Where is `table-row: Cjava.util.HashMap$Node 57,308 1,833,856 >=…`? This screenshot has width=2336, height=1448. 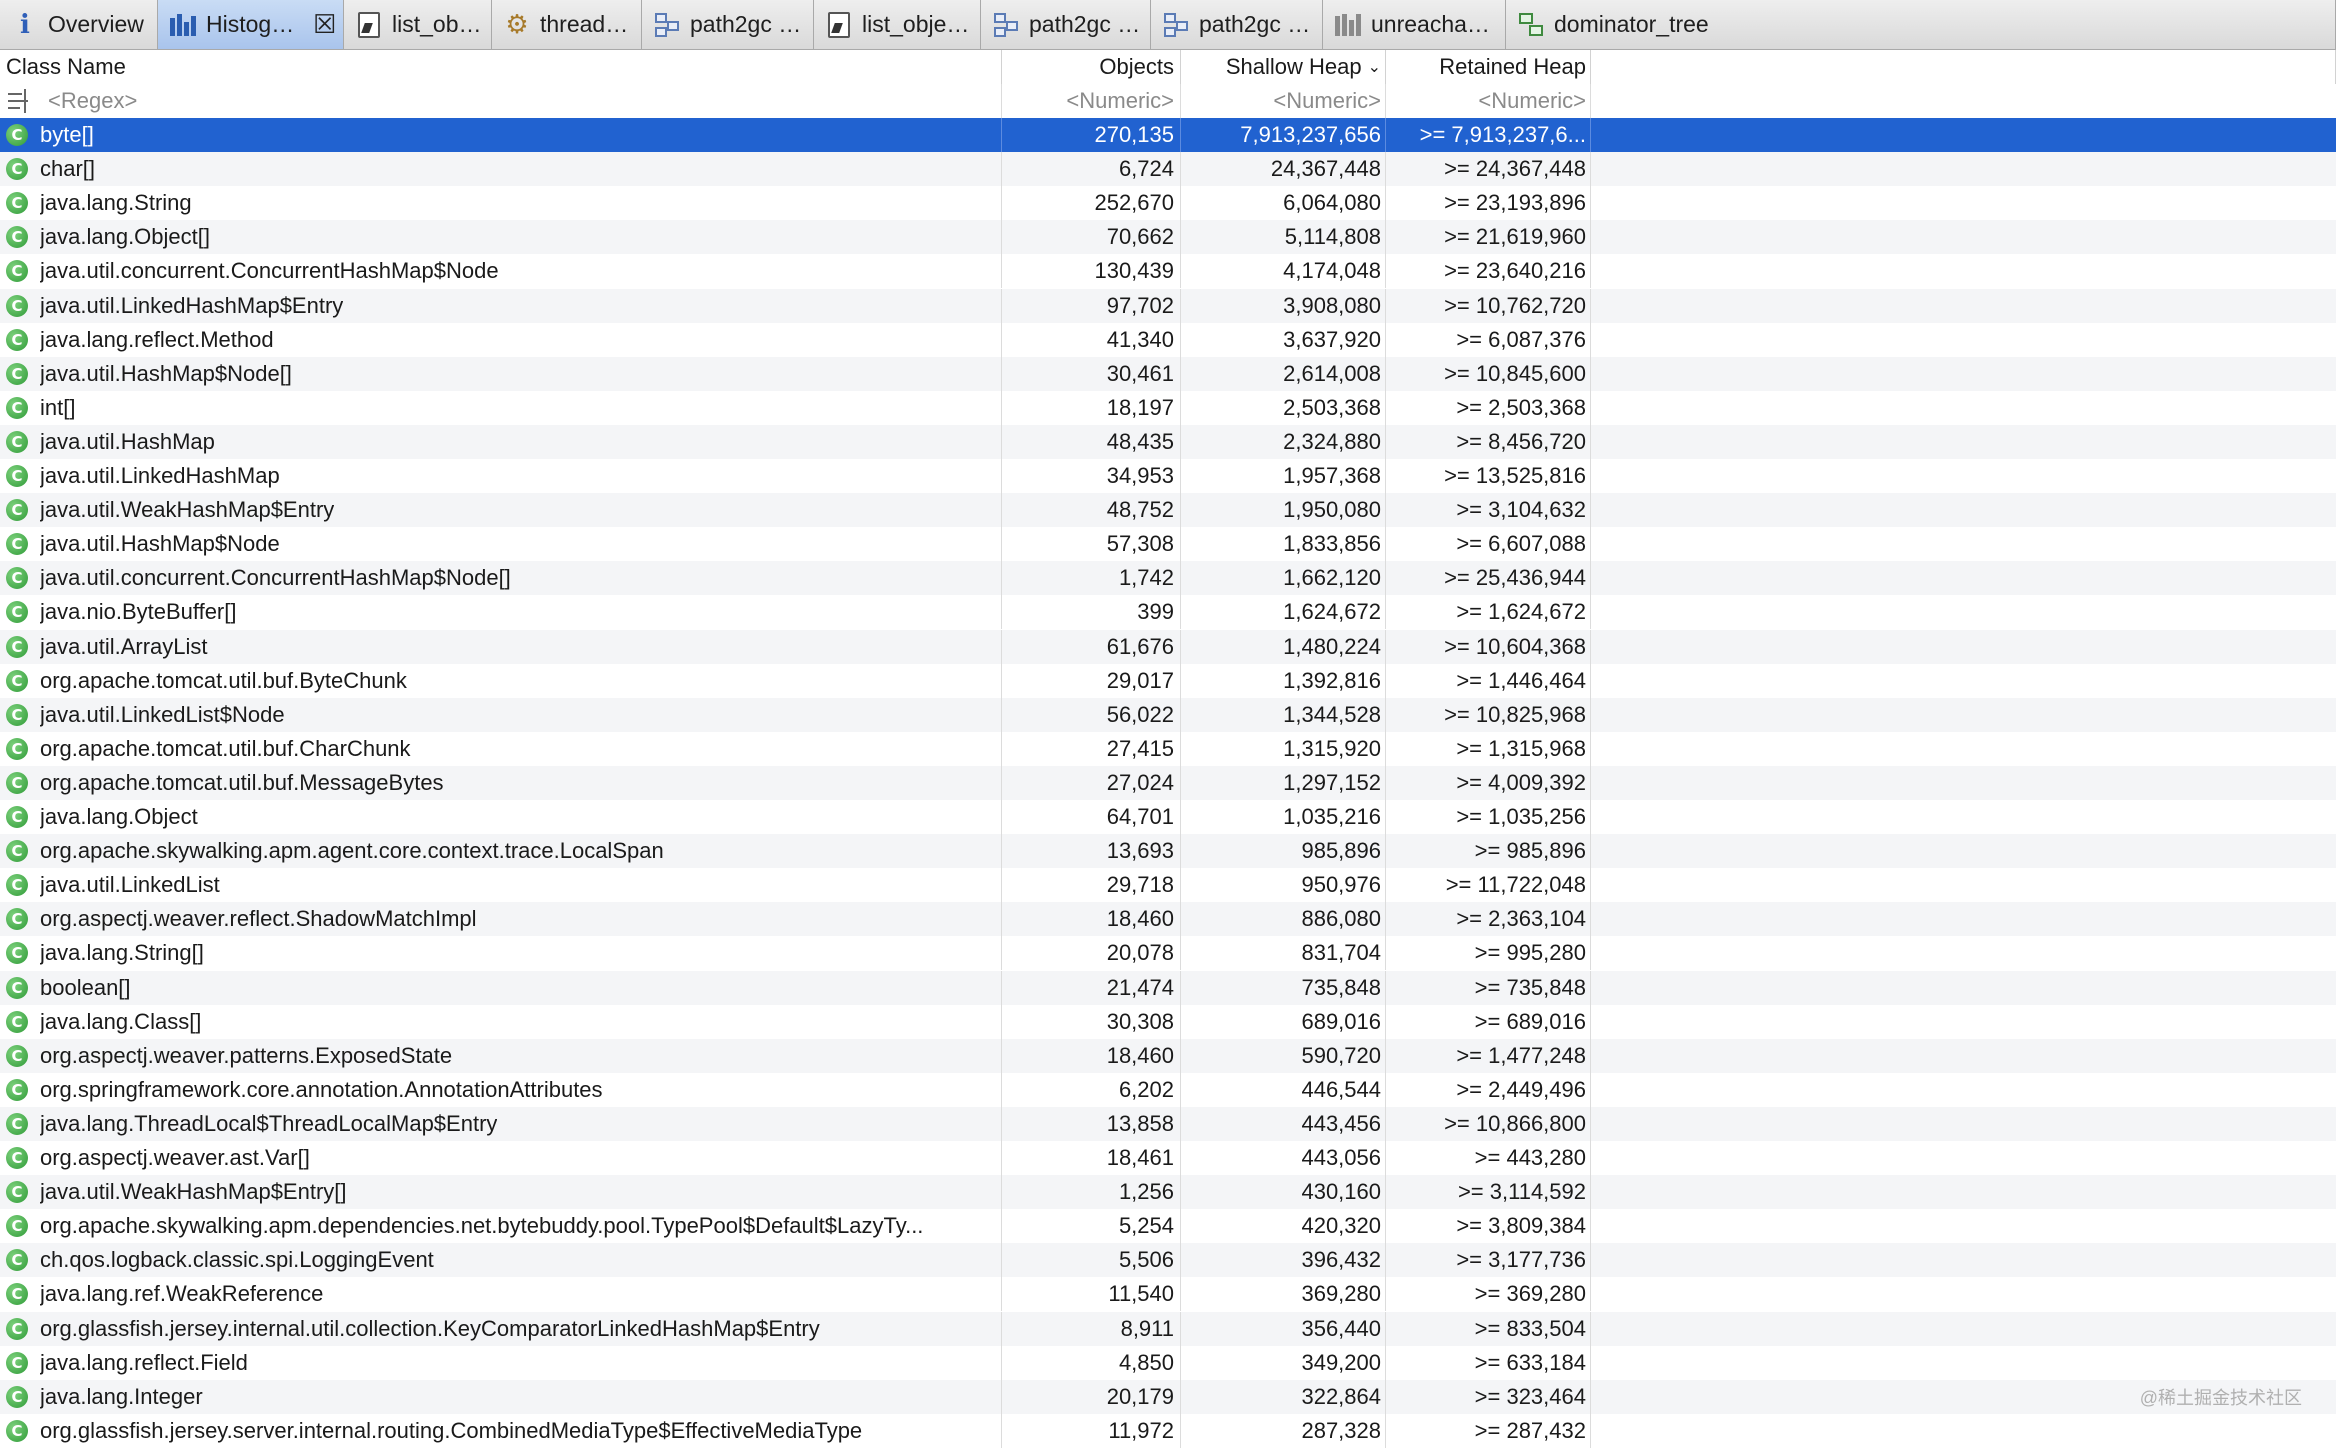
table-row: Cjava.util.HashMap$Node 57,308 1,833,856 >=… is located at coordinates (1168, 544).